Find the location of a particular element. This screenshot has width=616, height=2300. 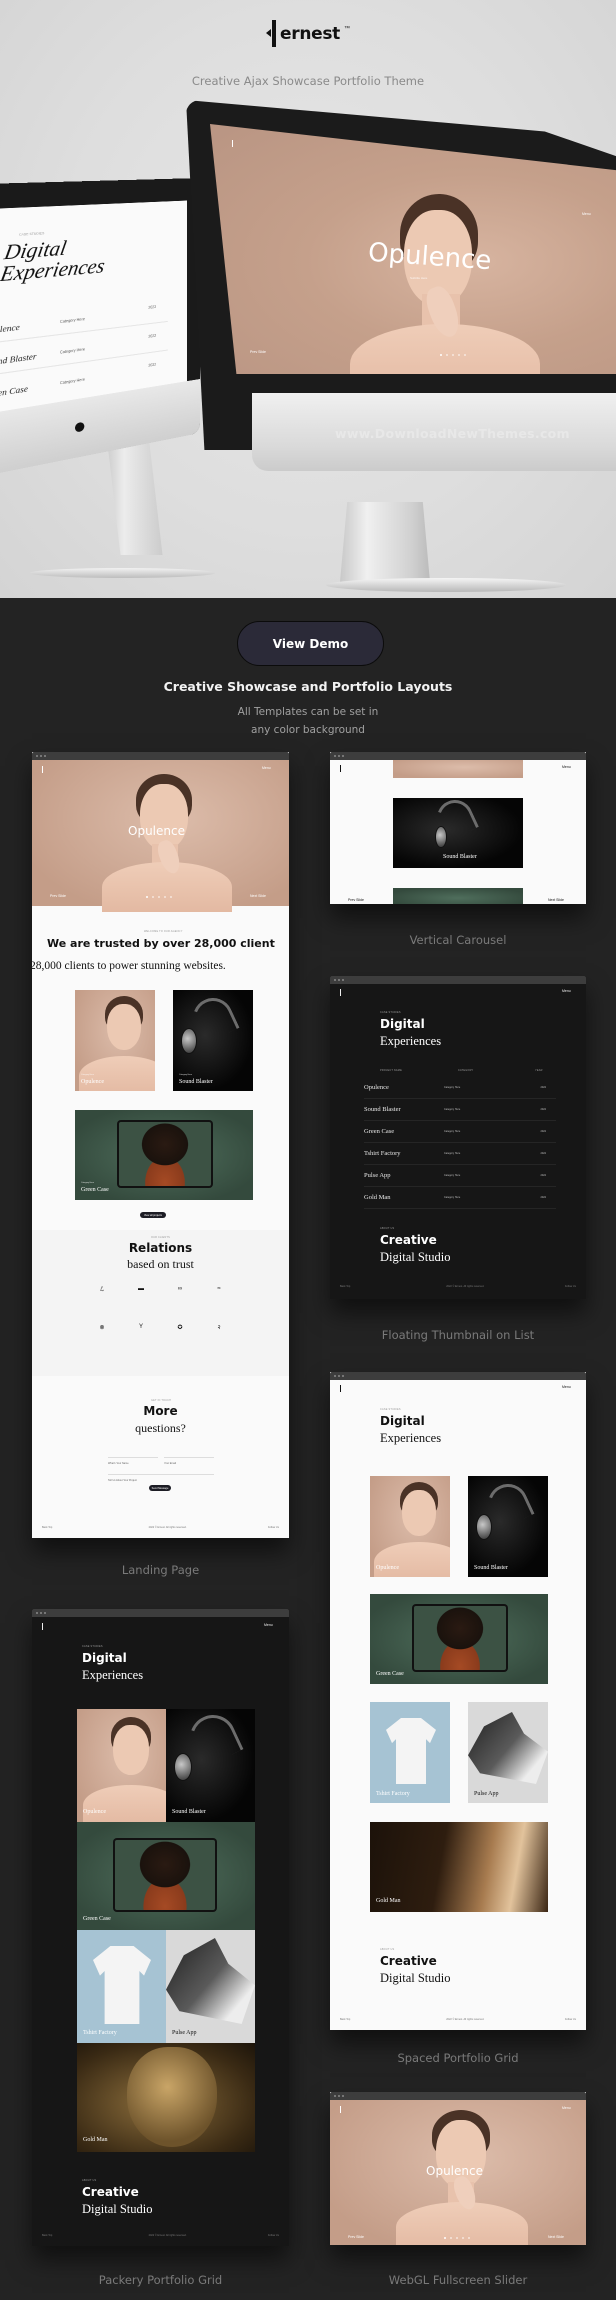

email-placeholder: Your Email is located at coordinates (170, 1463).